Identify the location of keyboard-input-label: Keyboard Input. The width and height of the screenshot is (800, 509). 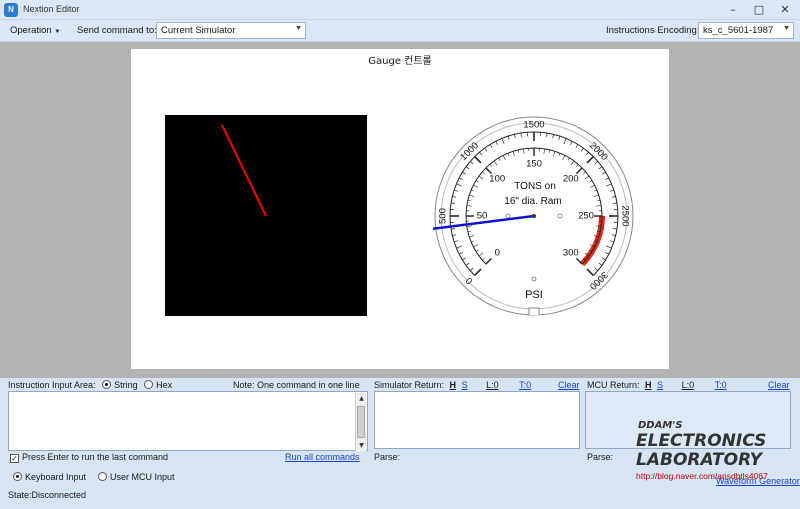
(56, 477).